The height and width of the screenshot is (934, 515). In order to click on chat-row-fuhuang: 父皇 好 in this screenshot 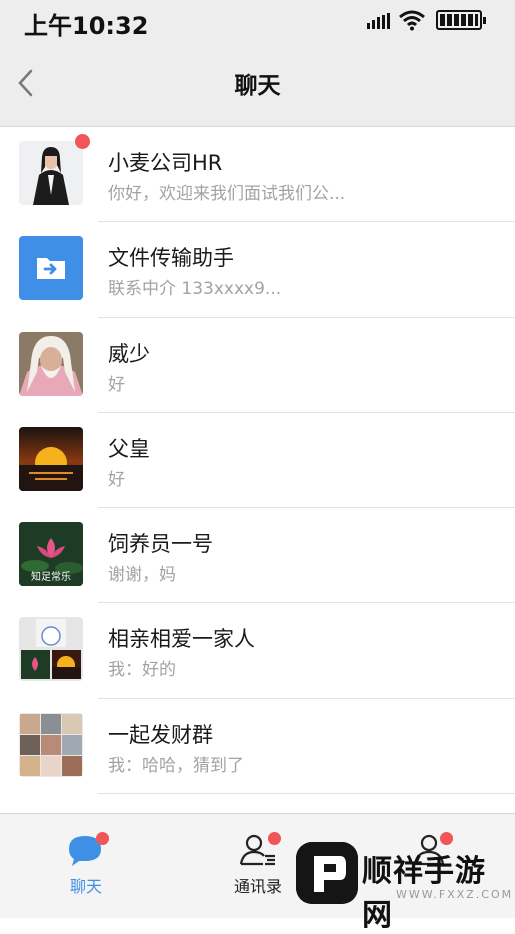, I will do `click(257, 461)`.